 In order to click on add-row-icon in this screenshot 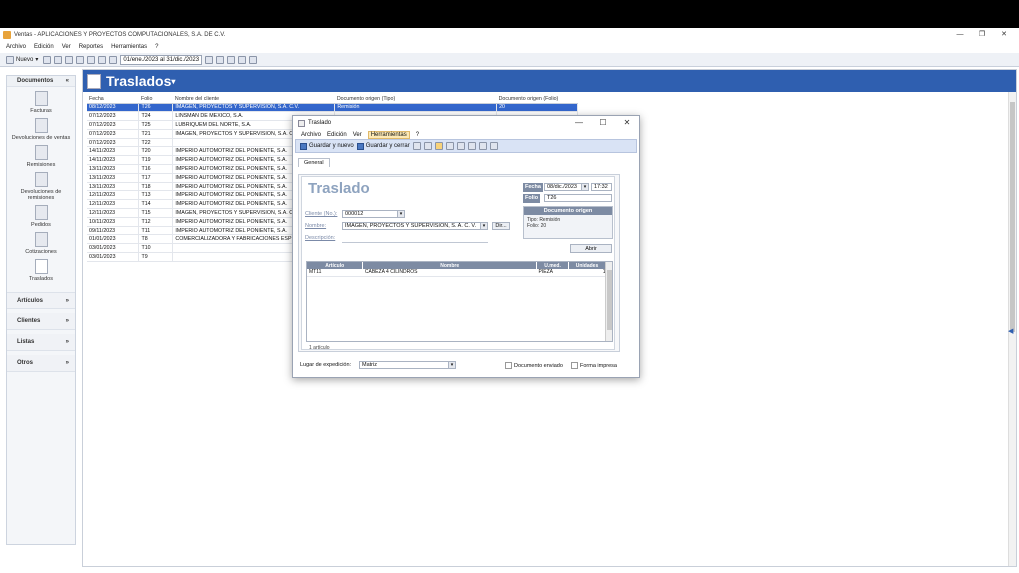, I will do `click(471, 146)`.